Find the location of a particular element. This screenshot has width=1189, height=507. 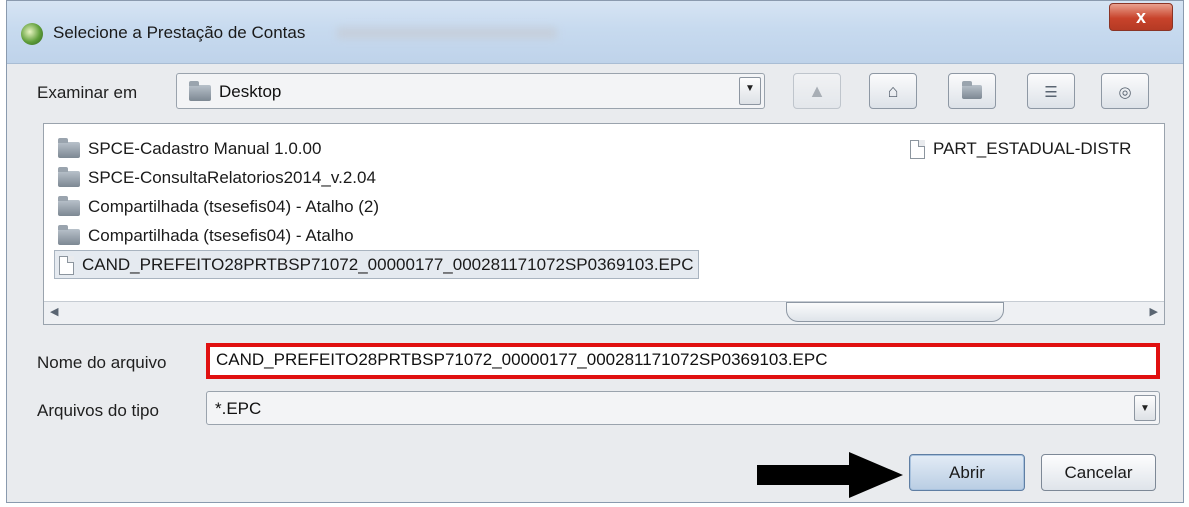

list-item-label: PART_ESTADUAL-DISTR is located at coordinates (1032, 148).